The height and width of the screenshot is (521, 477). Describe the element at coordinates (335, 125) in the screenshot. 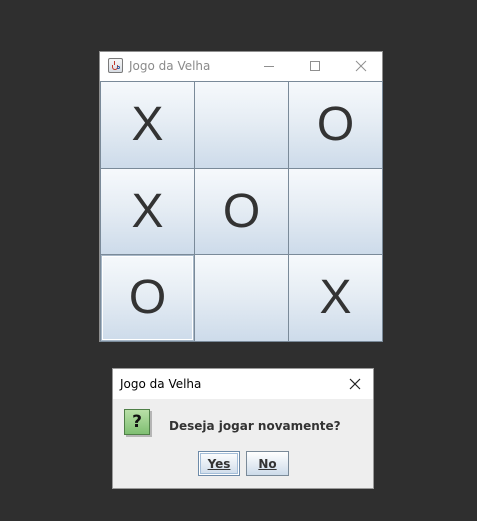

I see `board-cell-3: O` at that location.